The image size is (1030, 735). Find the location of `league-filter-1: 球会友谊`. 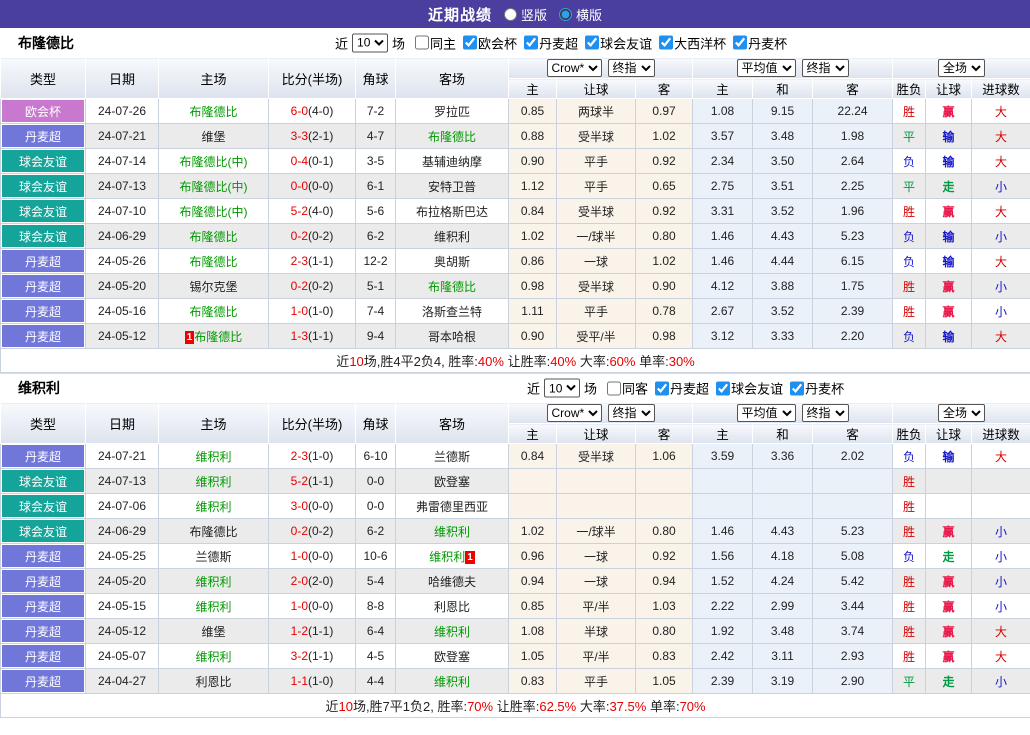

league-filter-1: 球会友谊 is located at coordinates (746, 388).